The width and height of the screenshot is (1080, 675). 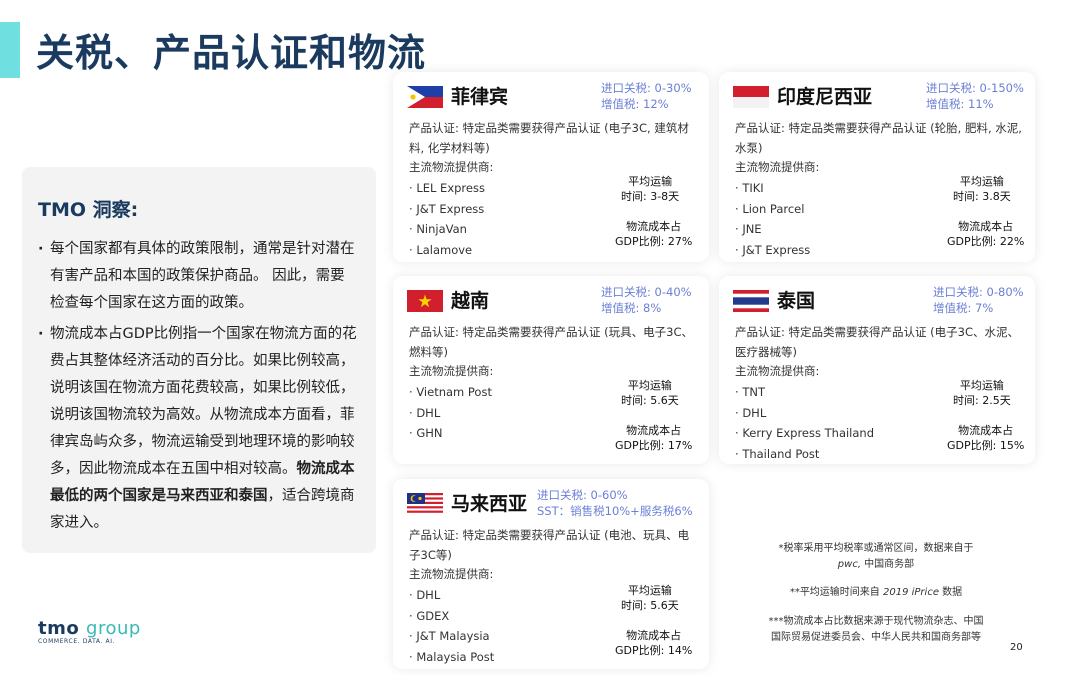 What do you see at coordinates (615, 503) in the screenshot?
I see `tax-info: 进口关税: 0-60% SST：销售税10%+服务税6%` at bounding box center [615, 503].